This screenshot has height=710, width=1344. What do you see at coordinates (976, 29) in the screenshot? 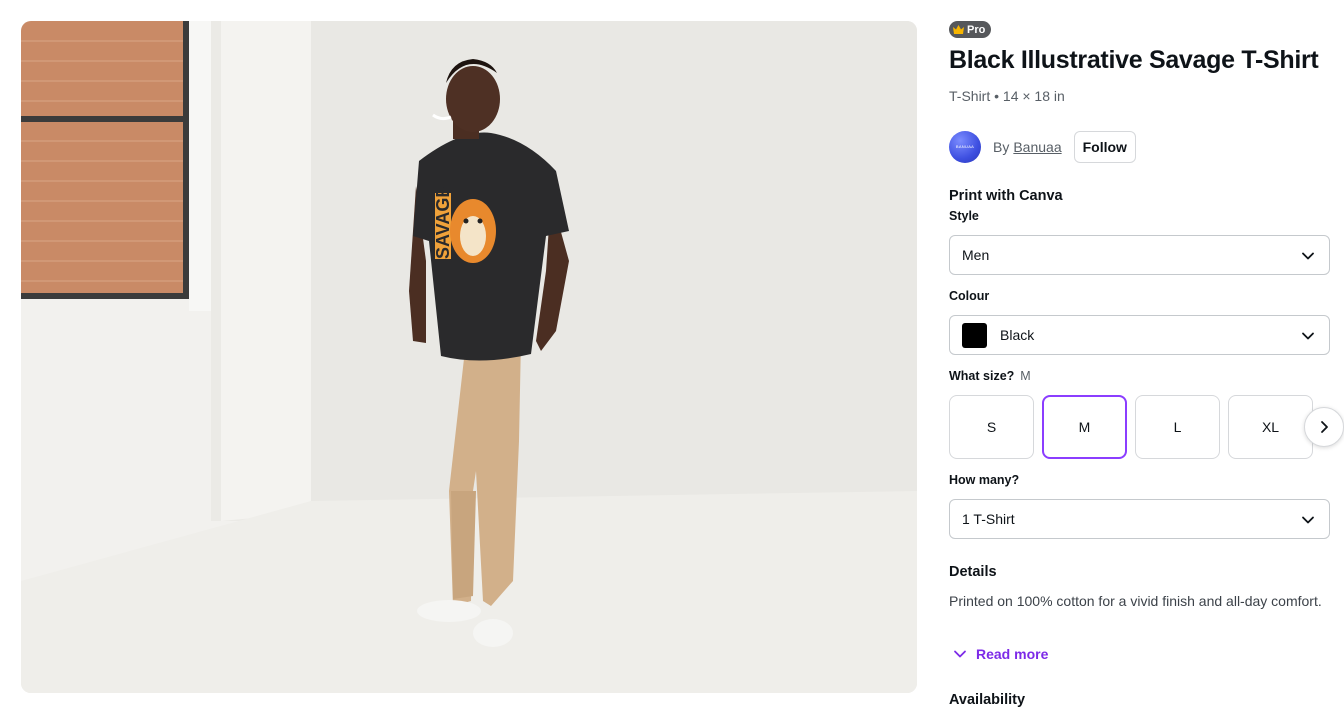
I see `pro-badge-label: Pro` at bounding box center [976, 29].